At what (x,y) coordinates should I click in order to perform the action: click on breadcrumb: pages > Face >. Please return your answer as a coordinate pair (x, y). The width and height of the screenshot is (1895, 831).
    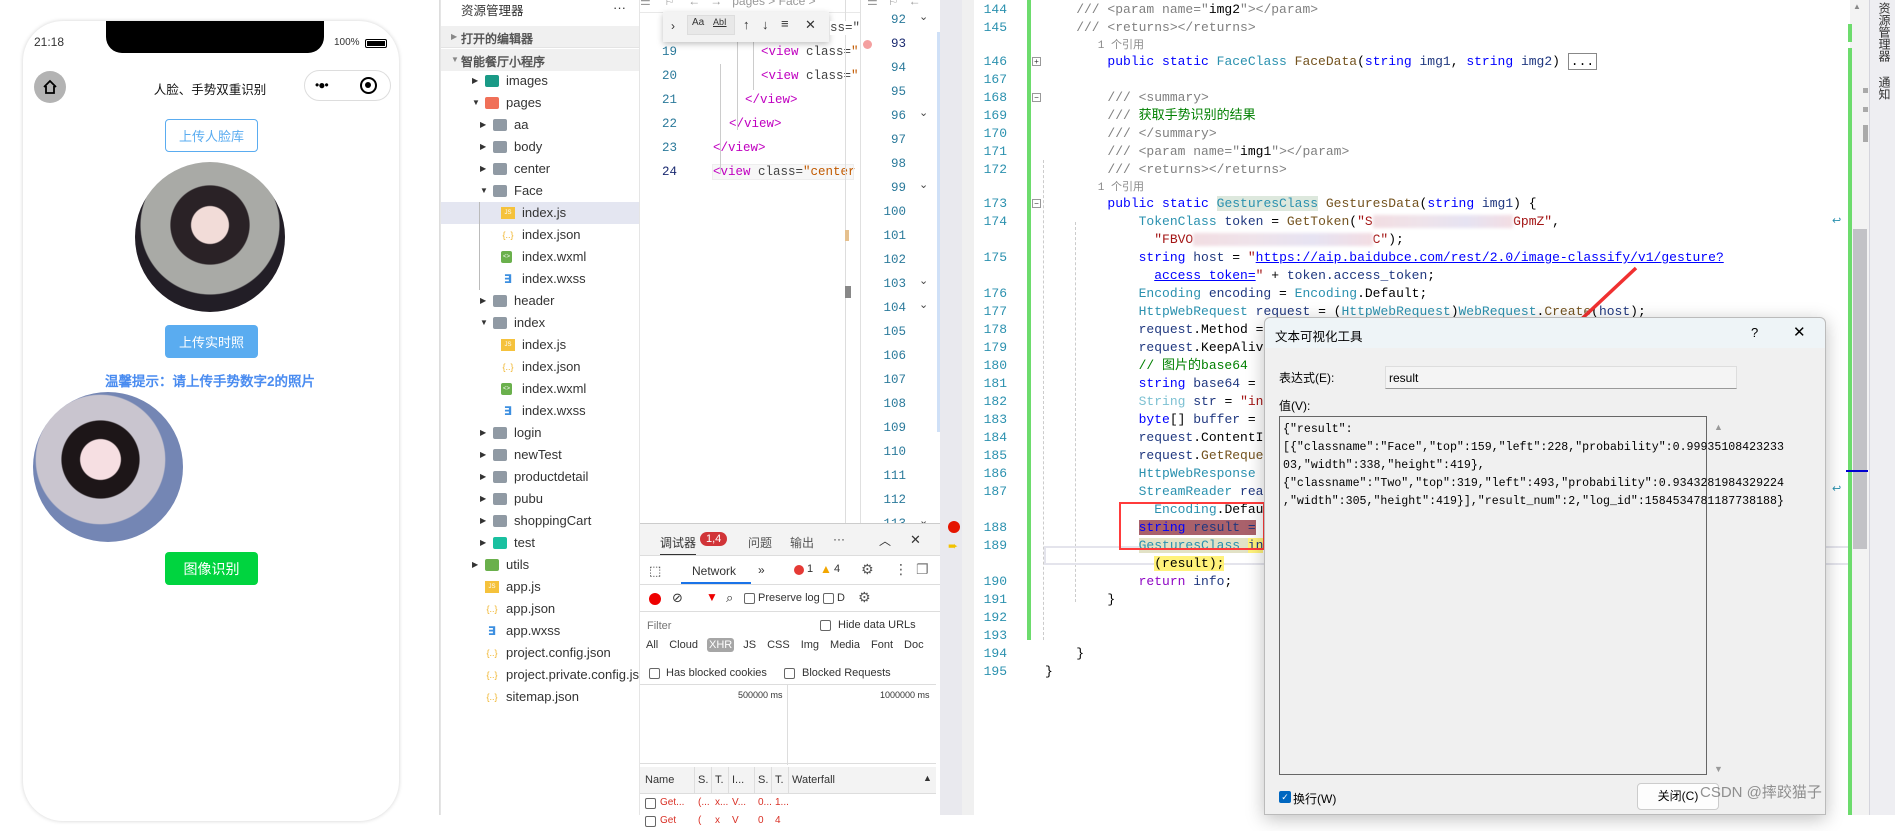
    Looking at the image, I should click on (773, 4).